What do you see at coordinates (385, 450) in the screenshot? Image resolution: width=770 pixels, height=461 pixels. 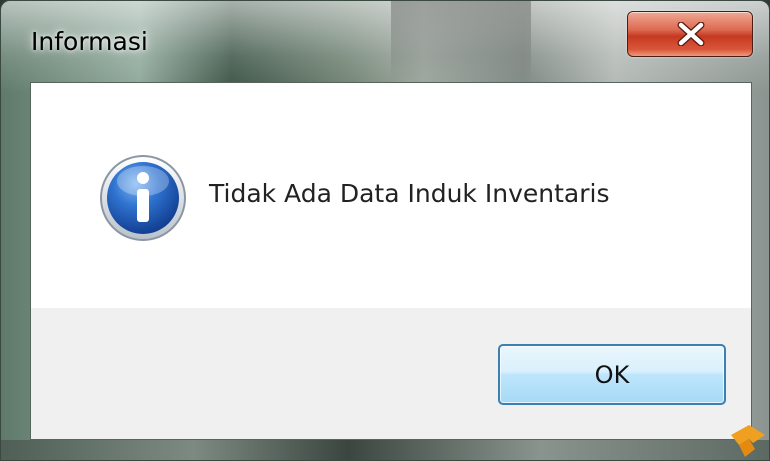 I see `window-bottom-frame` at bounding box center [385, 450].